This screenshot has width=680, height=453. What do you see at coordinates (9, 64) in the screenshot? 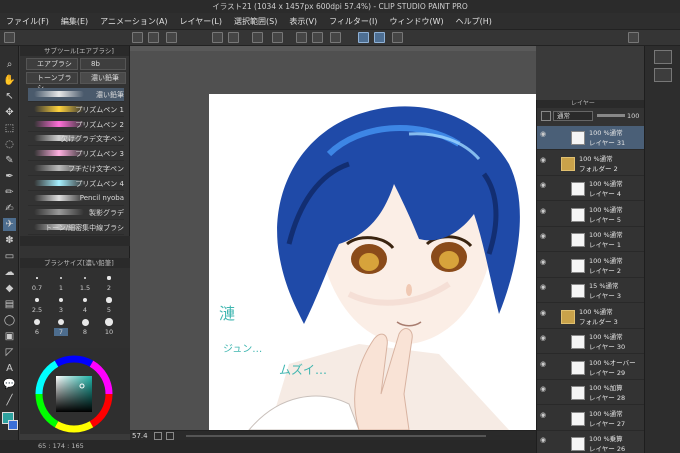
I see `zoom-tool-icon: ⌕` at bounding box center [9, 64].